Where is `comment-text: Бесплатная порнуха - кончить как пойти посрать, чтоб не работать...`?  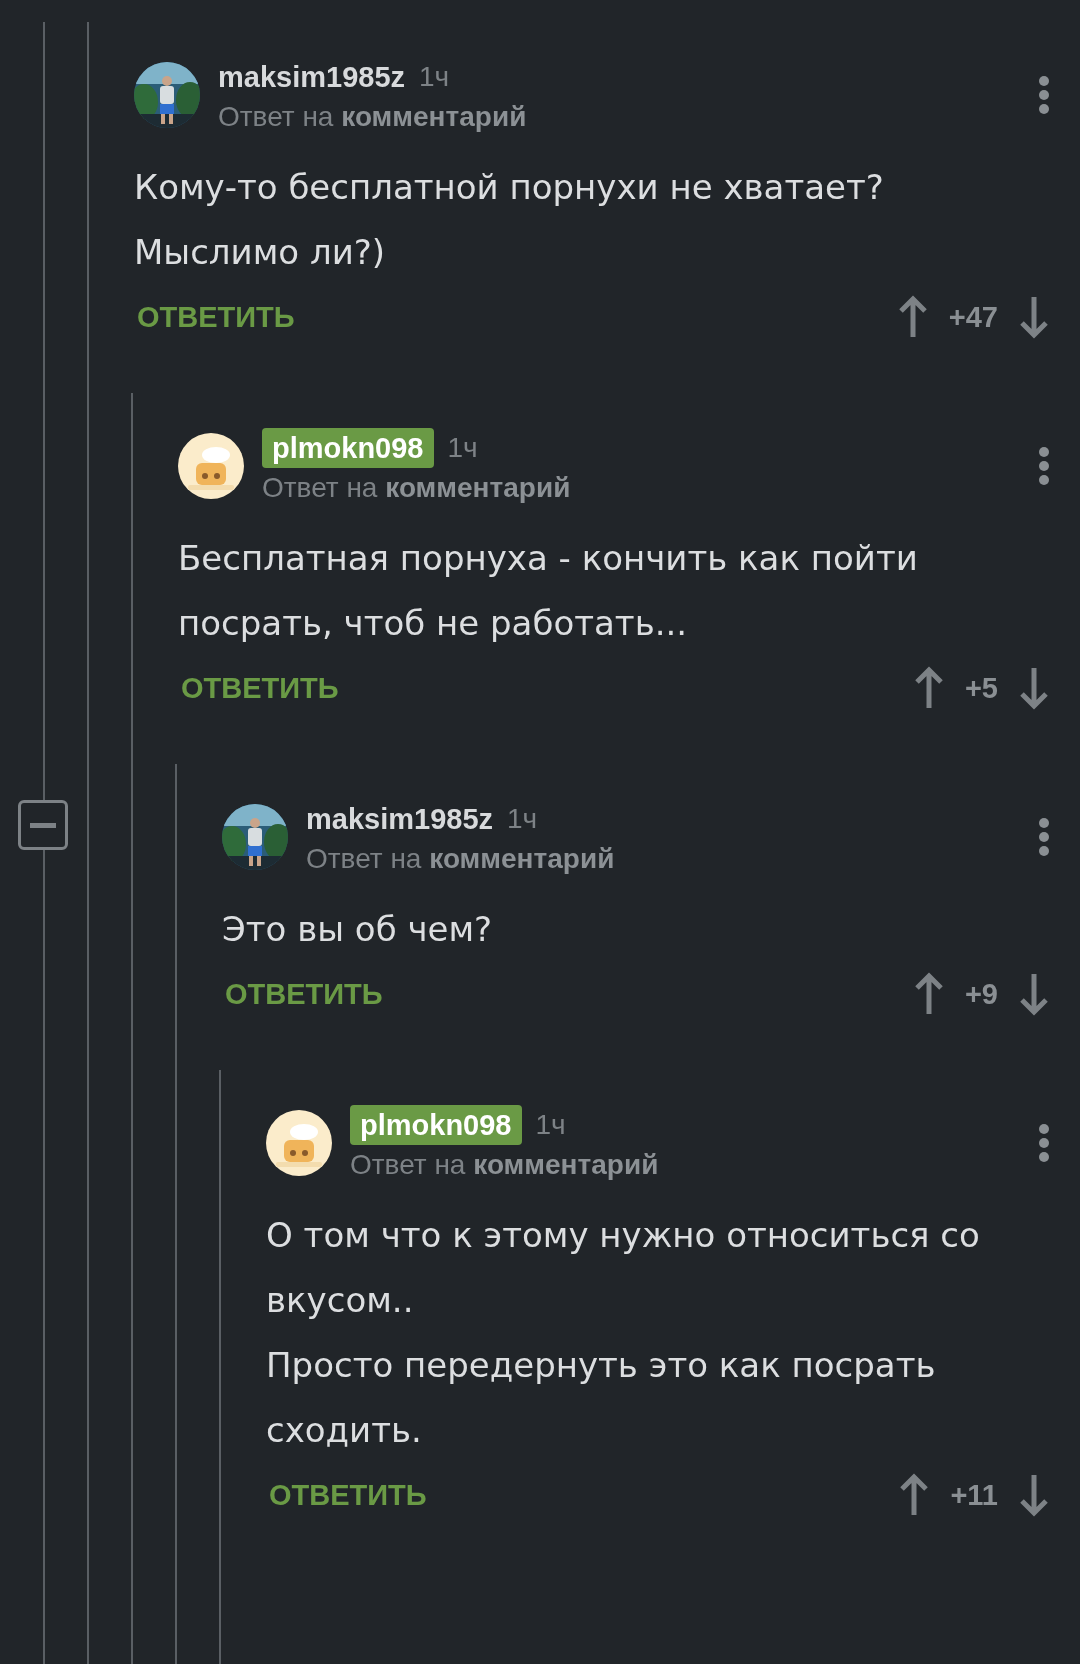
comment-text: Бесплатная порнуха - кончить как пойти посрать, чтоб не работать... is located at coordinates (548, 591).